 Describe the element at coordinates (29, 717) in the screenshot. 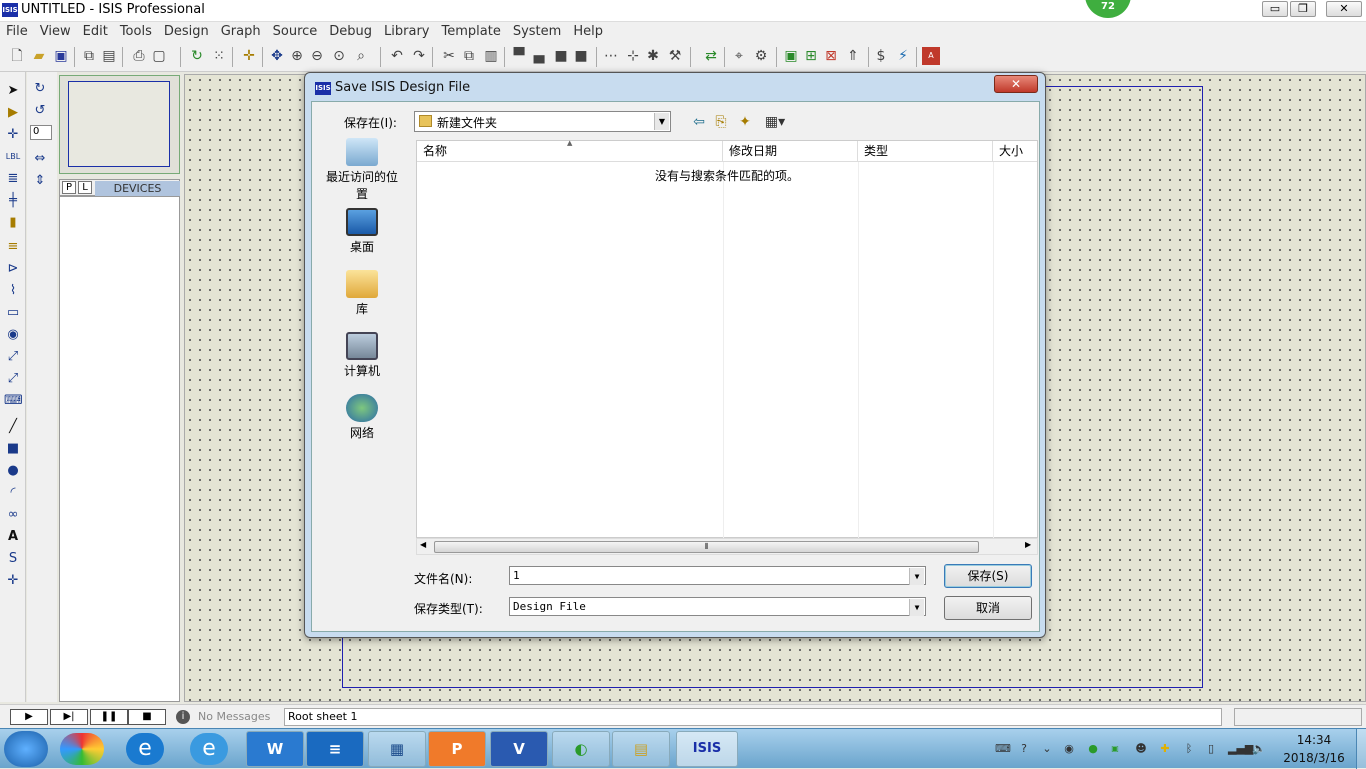

I see `play-button: ▶` at that location.